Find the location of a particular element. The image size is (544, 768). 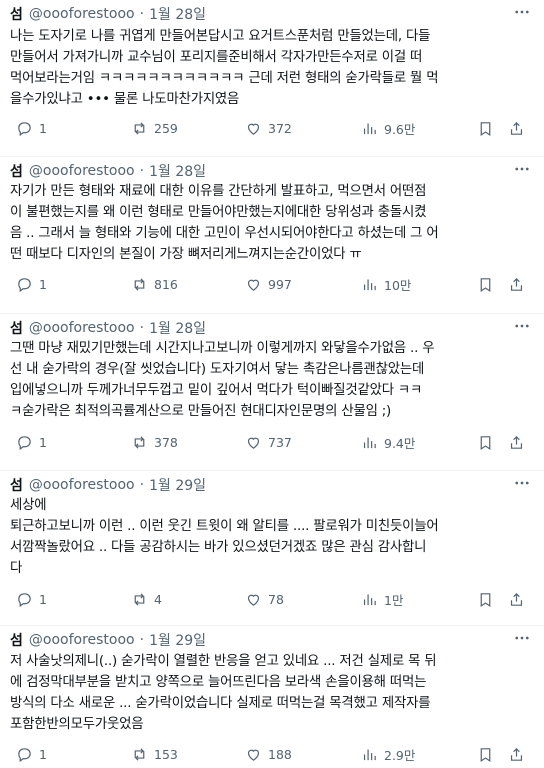

views-count: 2.9만 is located at coordinates (400, 755).